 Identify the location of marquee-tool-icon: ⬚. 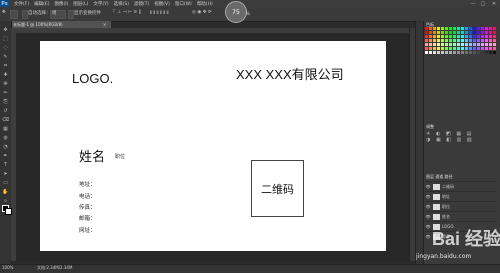
(5, 38).